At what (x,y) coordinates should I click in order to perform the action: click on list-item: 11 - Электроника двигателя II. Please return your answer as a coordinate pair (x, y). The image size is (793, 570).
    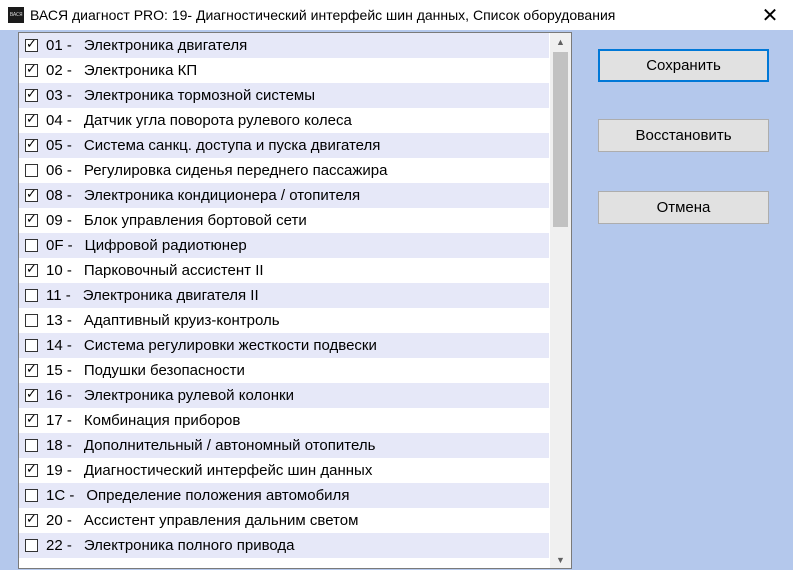
    Looking at the image, I should click on (284, 295).